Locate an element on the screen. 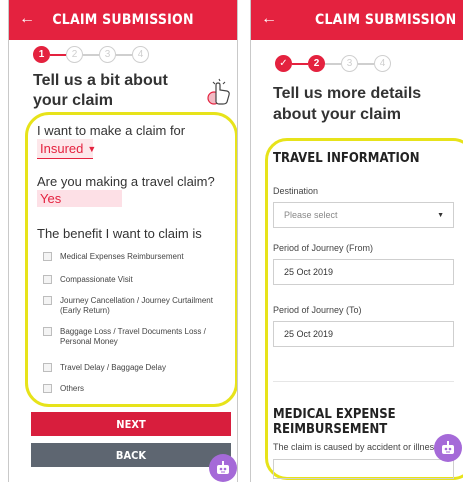  benefit-option: Travel Delay / Baggage Delay is located at coordinates (135, 368).